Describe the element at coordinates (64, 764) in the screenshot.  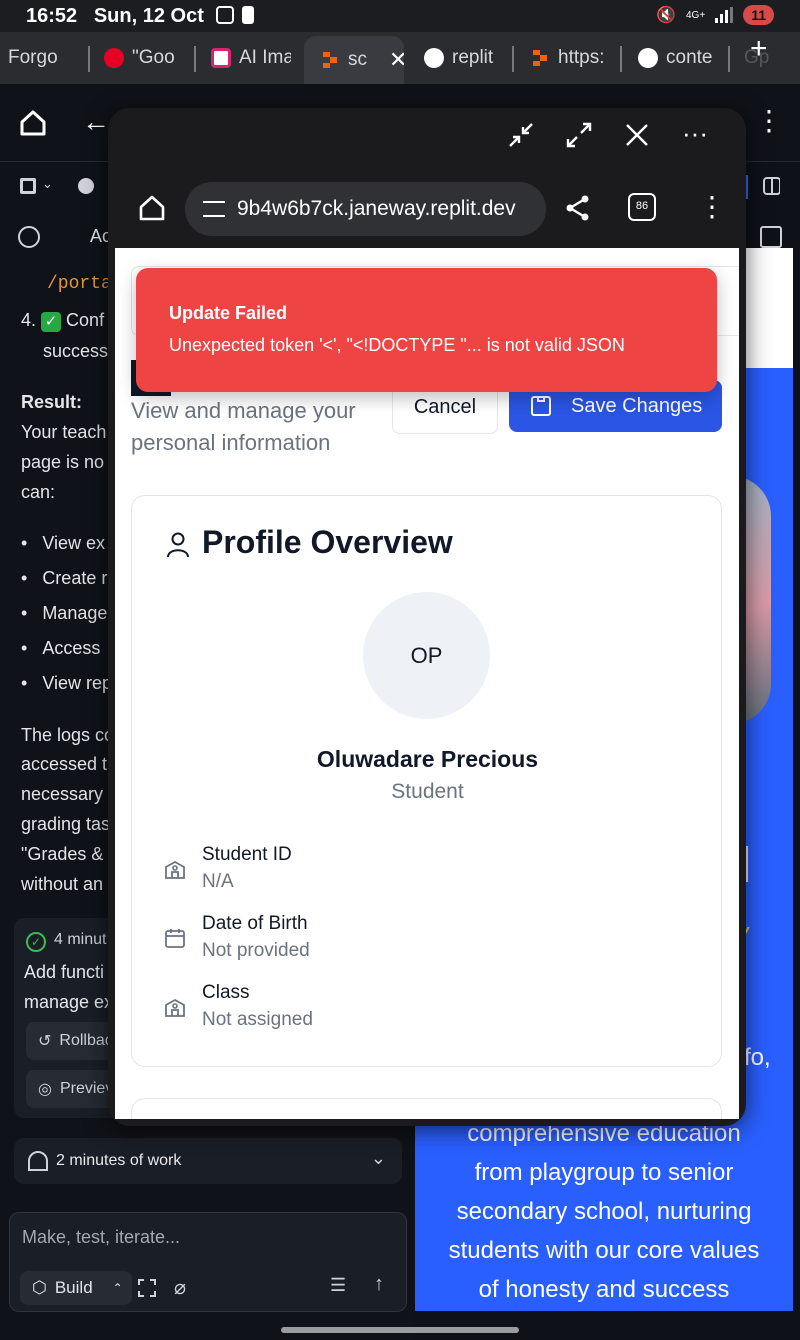
I see `paragraph-line: accessed t` at that location.